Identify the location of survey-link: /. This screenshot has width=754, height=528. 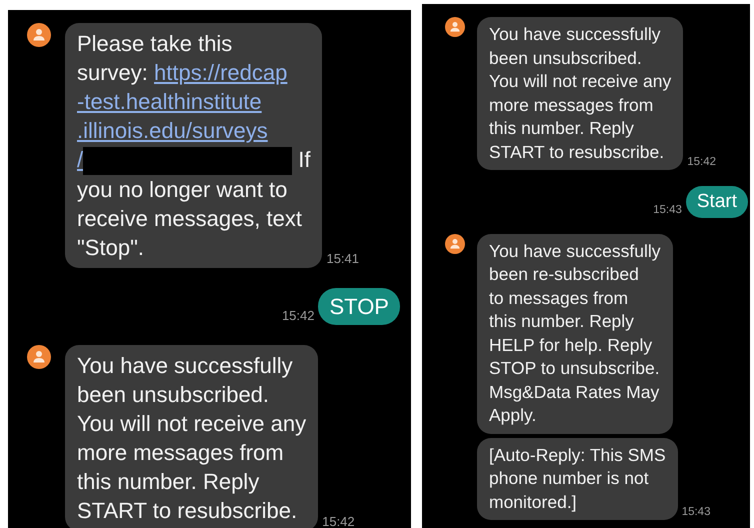
(80, 159).